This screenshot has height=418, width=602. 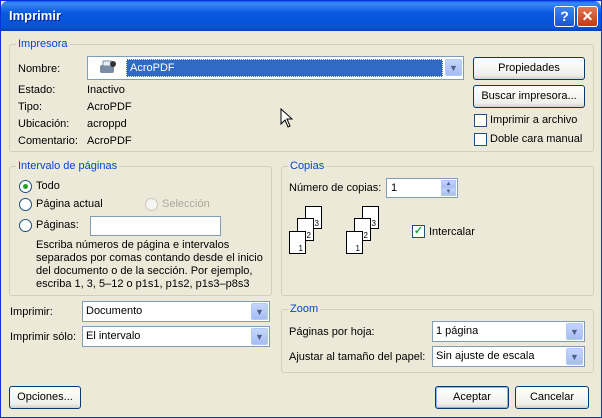 What do you see at coordinates (287, 119) in the screenshot?
I see `mouse-cursor-icon` at bounding box center [287, 119].